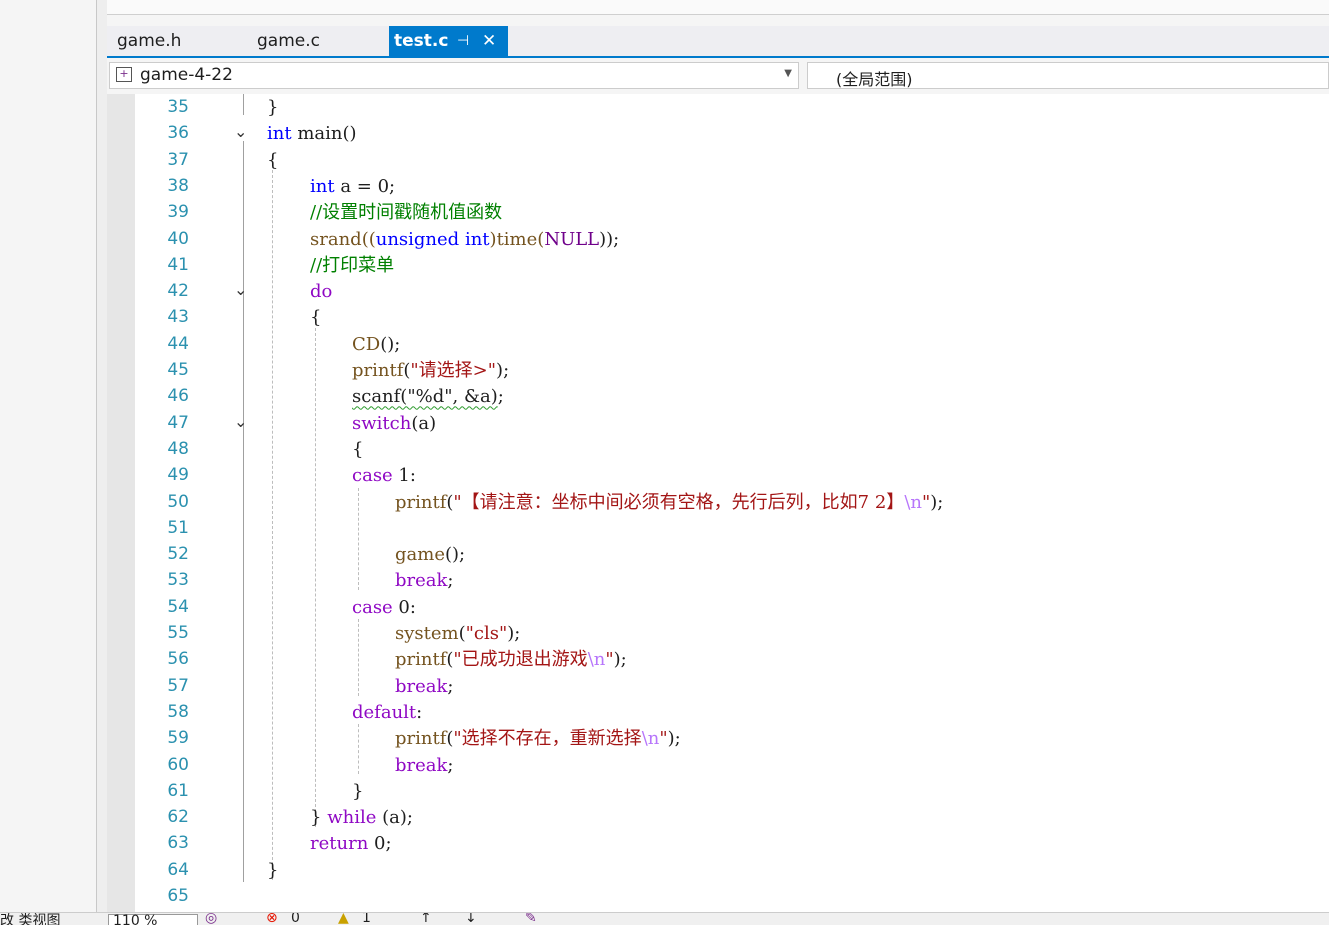 Image resolution: width=1329 pixels, height=925 pixels. Describe the element at coordinates (288, 41) in the screenshot. I see `tab-label: game.c` at that location.